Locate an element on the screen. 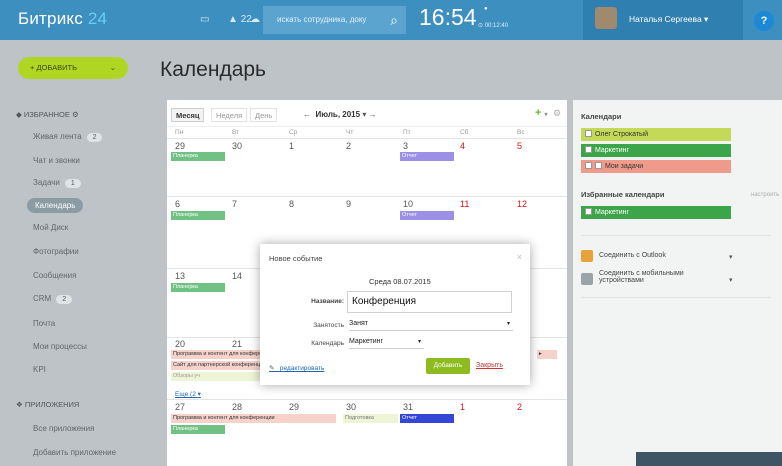 The width and height of the screenshot is (782, 466). outlook-link: Соединить с Outlook is located at coordinates (632, 255).